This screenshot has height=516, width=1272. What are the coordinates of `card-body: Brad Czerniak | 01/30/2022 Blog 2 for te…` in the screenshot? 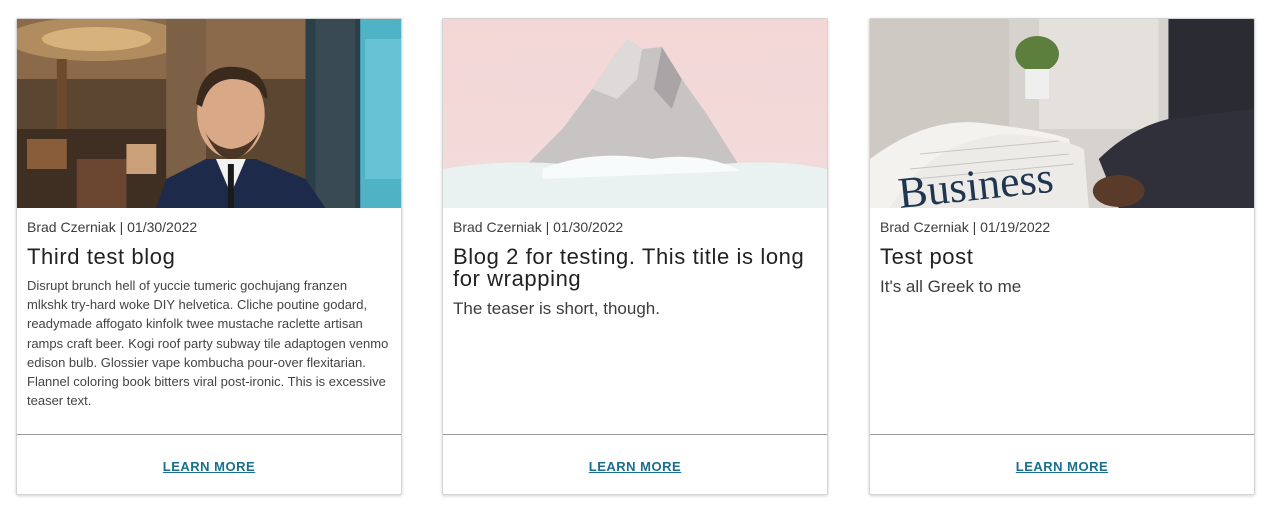 It's located at (635, 269).